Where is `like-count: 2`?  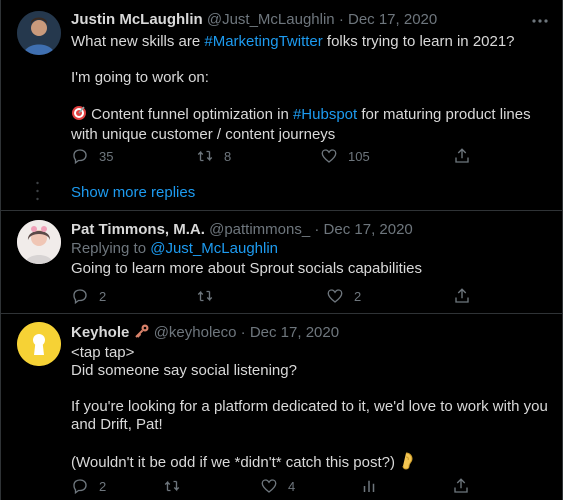
like-count: 2 is located at coordinates (358, 296).